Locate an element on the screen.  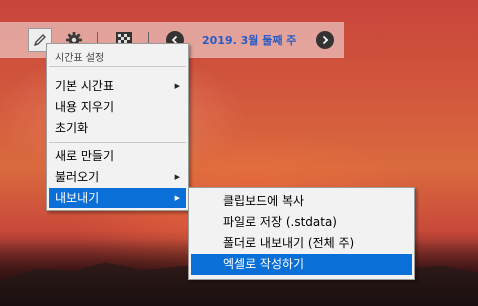
menu-item-load: 불러오기 ▶ is located at coordinates (117, 177).